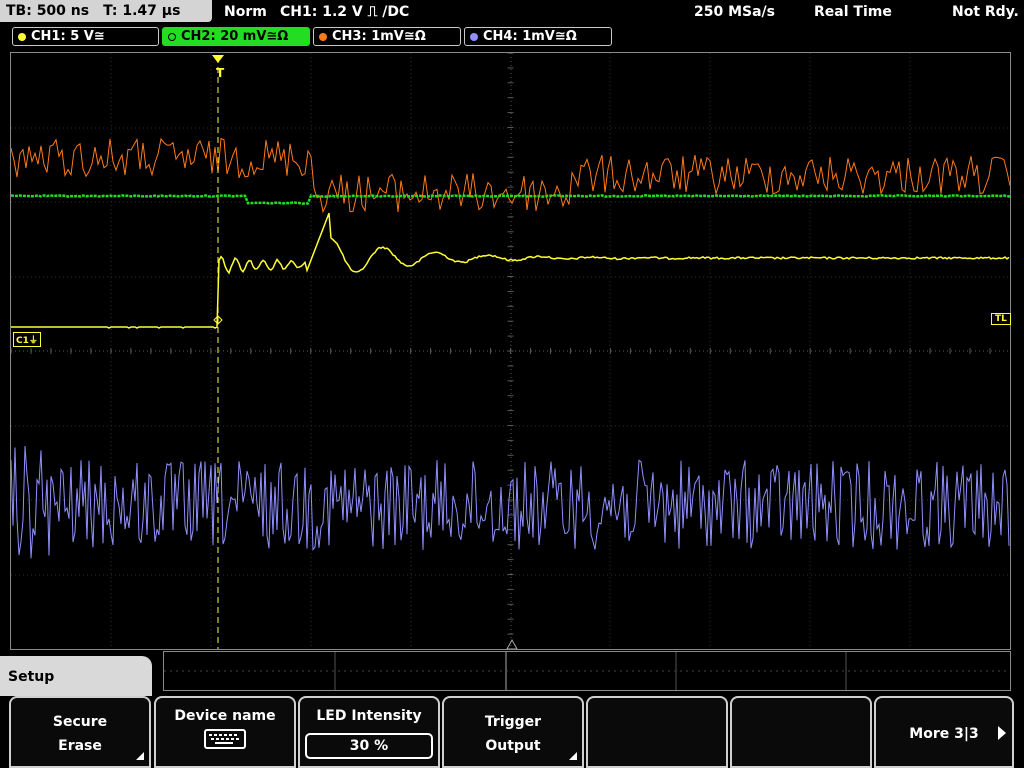  What do you see at coordinates (245, 12) in the screenshot?
I see `acquisition-mode: Norm` at bounding box center [245, 12].